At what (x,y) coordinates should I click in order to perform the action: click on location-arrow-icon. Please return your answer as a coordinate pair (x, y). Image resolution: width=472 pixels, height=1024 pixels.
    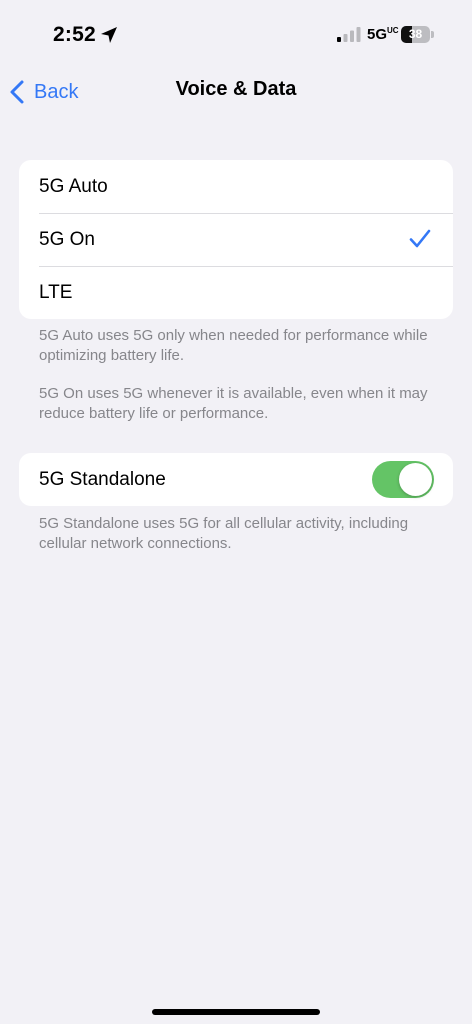
    Looking at the image, I should click on (109, 35).